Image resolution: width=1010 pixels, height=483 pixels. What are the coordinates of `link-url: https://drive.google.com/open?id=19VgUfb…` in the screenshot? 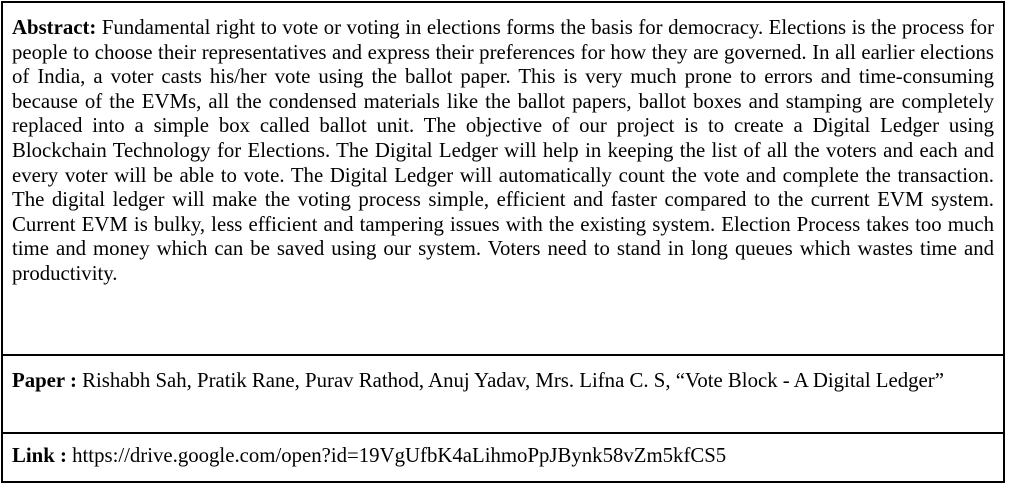 It's located at (399, 455).